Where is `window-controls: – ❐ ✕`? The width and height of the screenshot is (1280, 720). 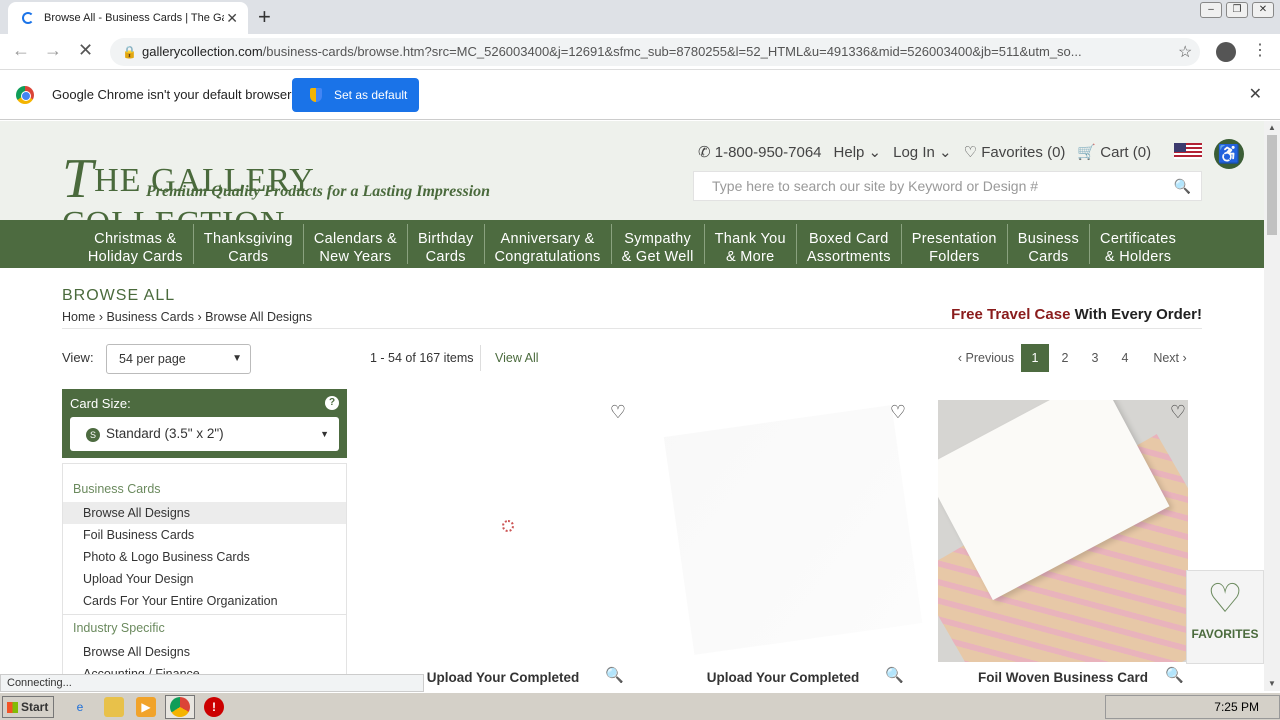 window-controls: – ❐ ✕ is located at coordinates (1237, 10).